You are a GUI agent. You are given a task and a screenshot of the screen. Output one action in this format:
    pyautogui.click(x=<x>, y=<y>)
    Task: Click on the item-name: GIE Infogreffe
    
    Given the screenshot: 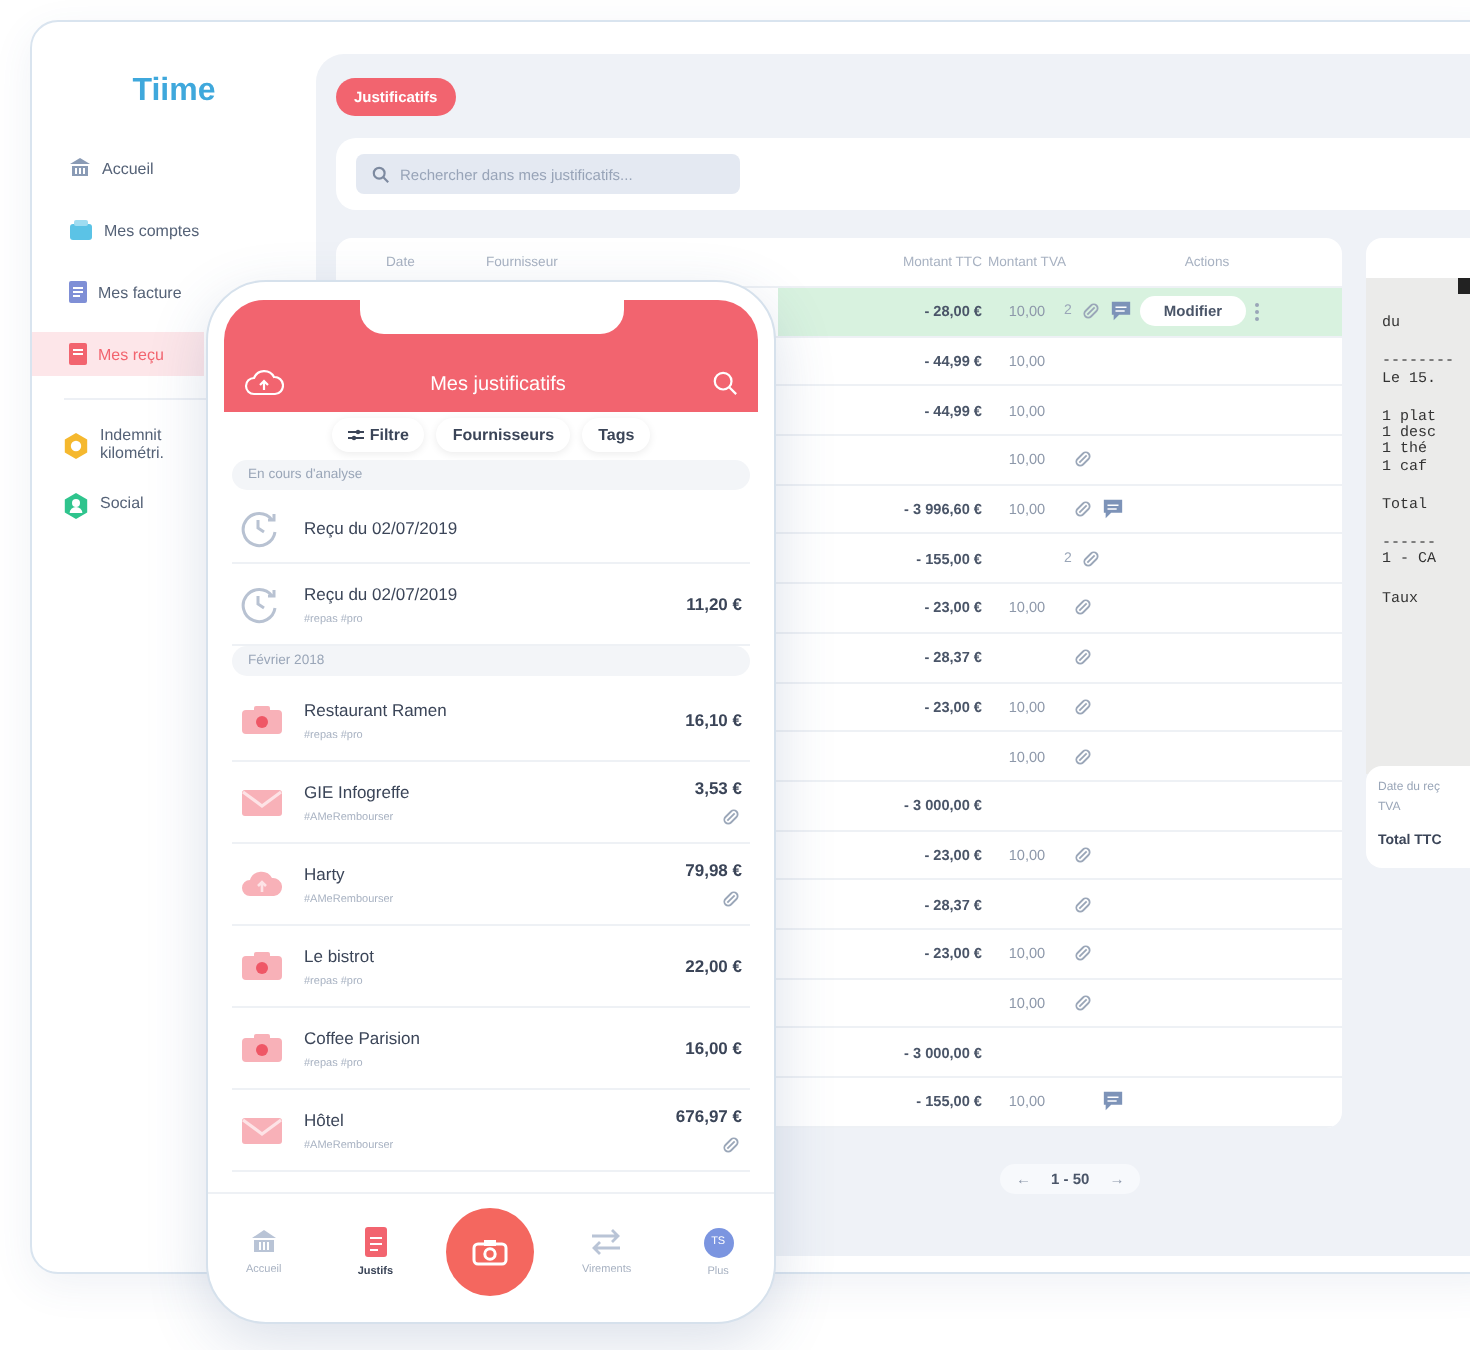 What is the action you would take?
    pyautogui.click(x=358, y=791)
    